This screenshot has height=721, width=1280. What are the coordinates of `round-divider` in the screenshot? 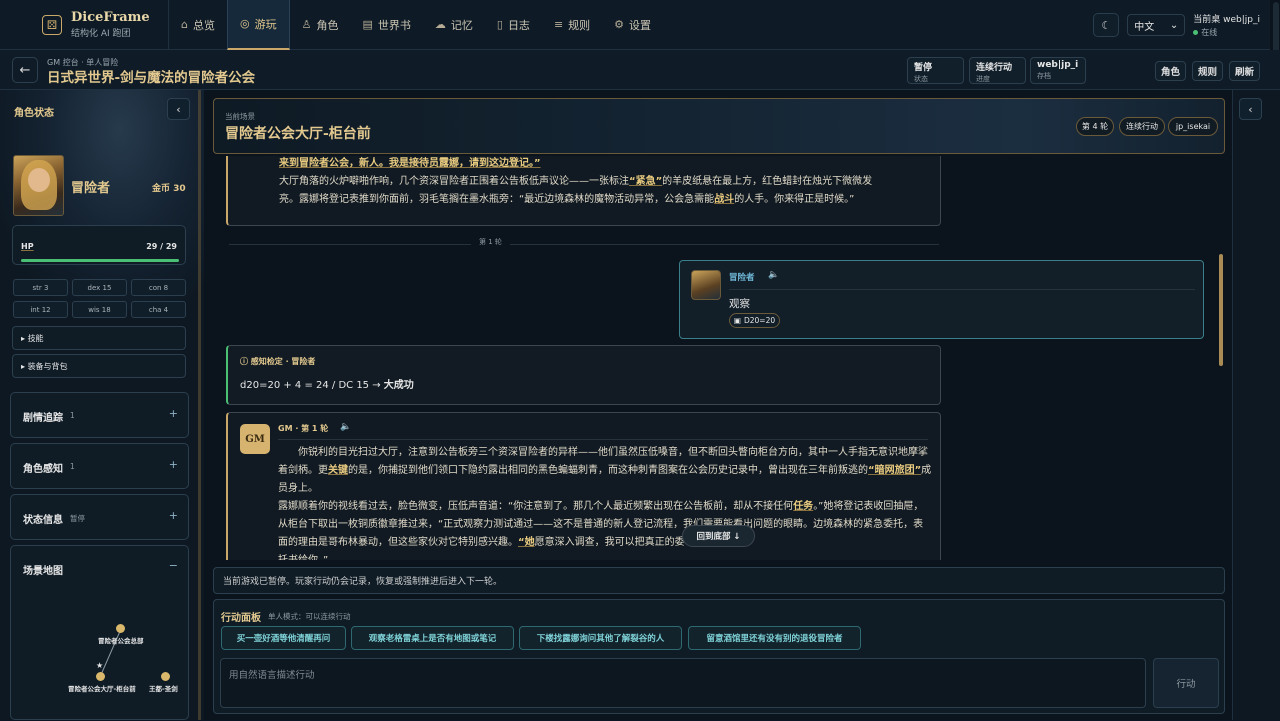 It's located at (584, 244).